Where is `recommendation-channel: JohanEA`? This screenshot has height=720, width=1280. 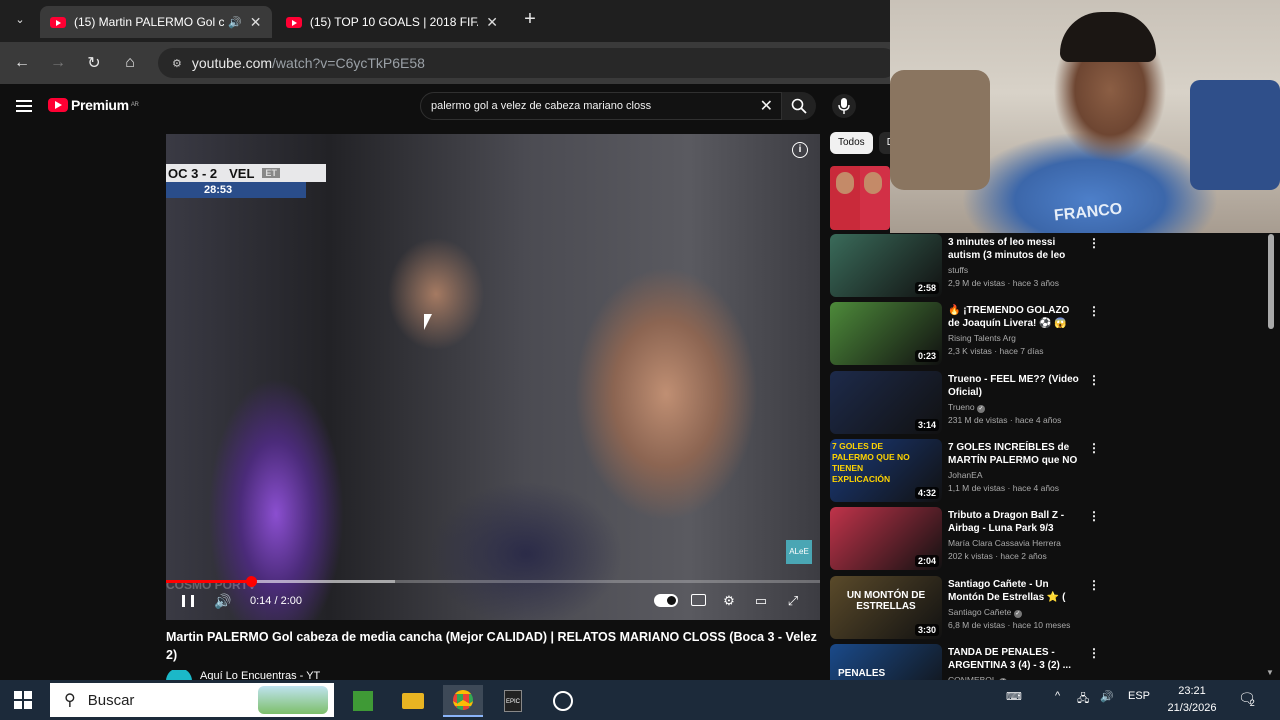 recommendation-channel: JohanEA is located at coordinates (965, 475).